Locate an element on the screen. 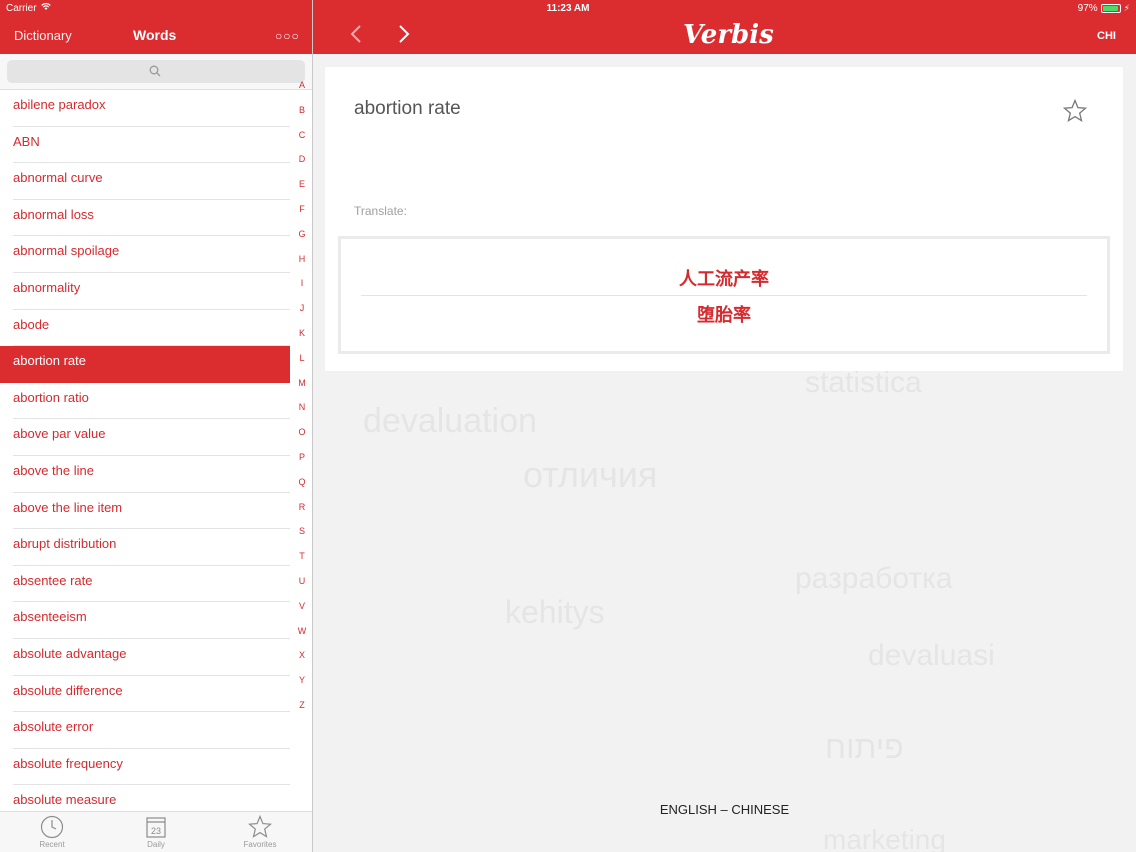  forward-arrow-icon is located at coordinates (404, 37).